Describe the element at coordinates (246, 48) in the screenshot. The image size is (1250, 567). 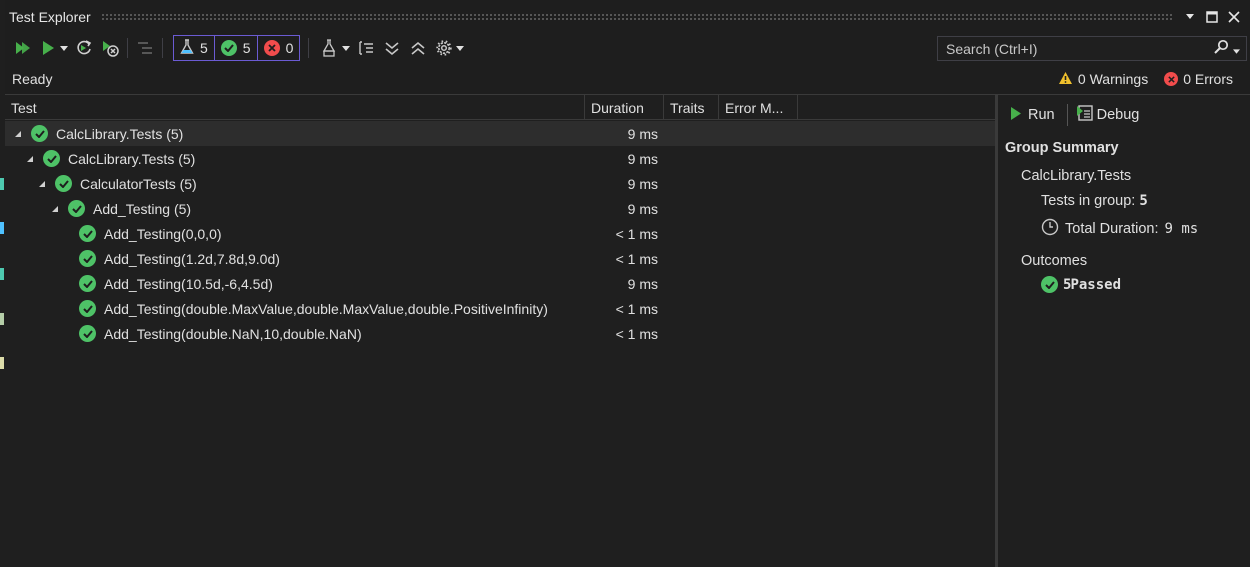
I see `passed-count: 5` at that location.